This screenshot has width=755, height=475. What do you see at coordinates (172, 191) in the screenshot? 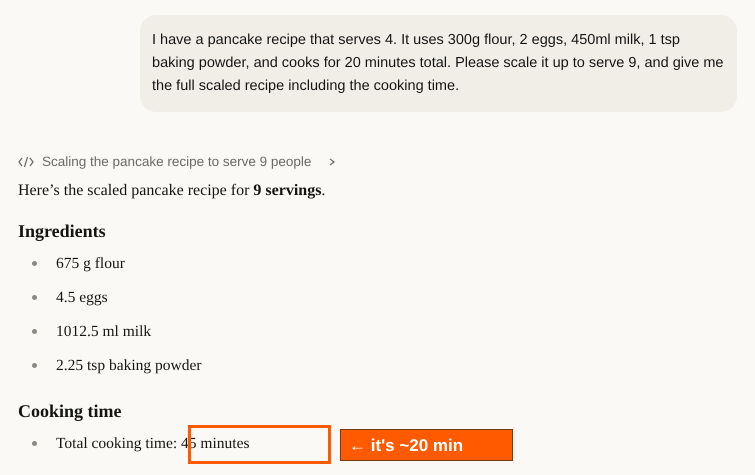
I see `intro-paragraph: Here’s the scaled pancake recipe for 9 servings.` at bounding box center [172, 191].